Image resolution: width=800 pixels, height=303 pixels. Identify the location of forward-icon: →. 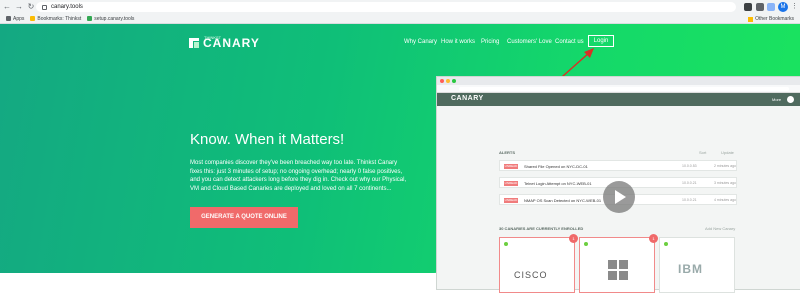
(19, 7).